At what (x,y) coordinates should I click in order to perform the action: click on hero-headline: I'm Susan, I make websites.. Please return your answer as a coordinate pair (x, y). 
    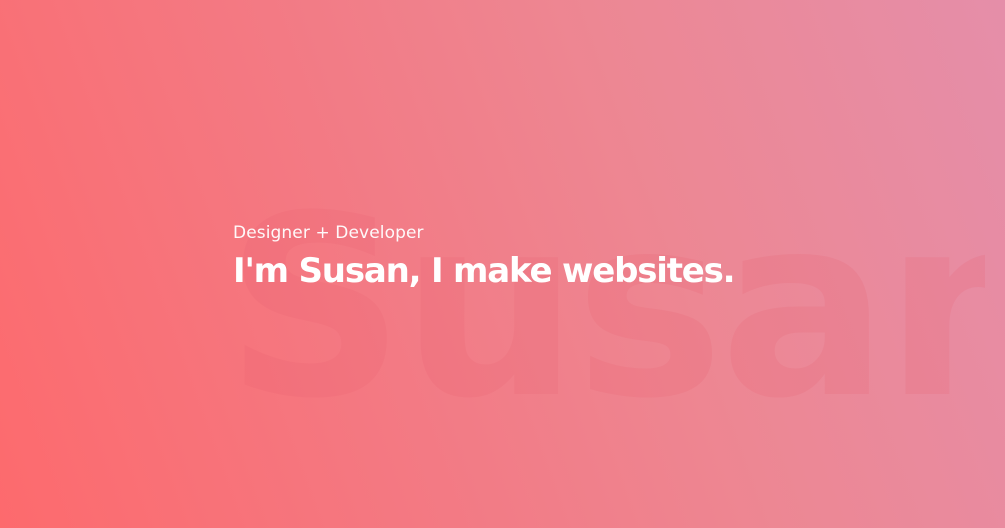
    Looking at the image, I should click on (484, 271).